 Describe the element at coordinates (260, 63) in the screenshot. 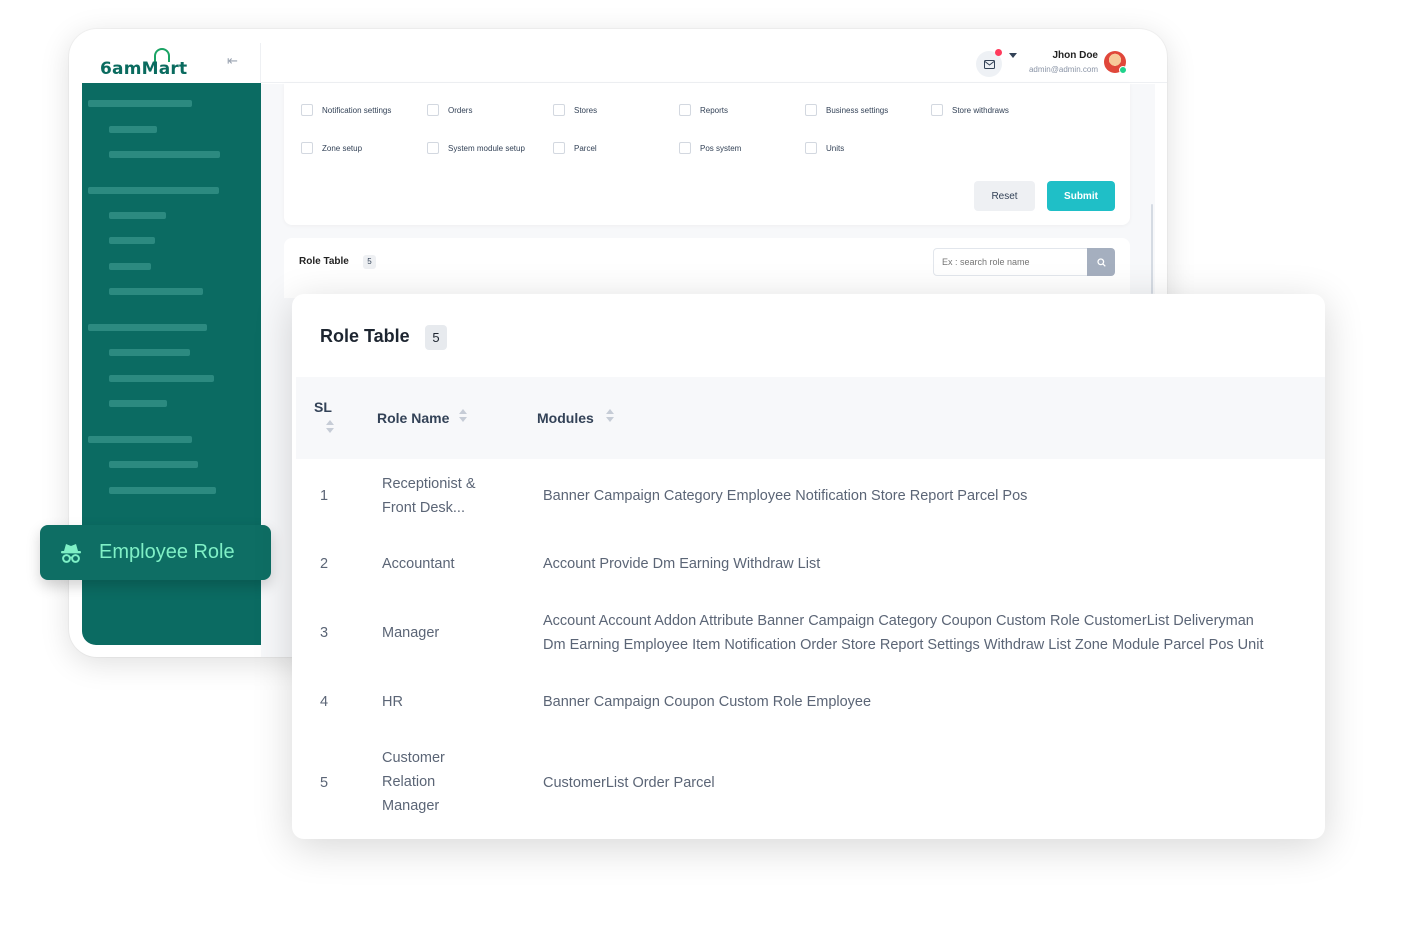

I see `divider` at that location.